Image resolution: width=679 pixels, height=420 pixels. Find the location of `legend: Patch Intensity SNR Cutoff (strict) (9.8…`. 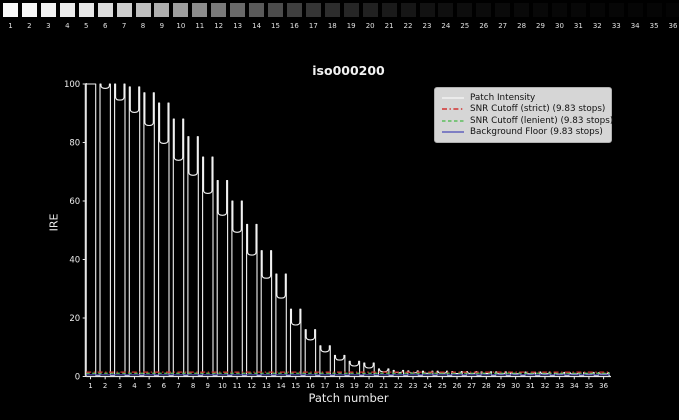

legend: Patch Intensity SNR Cutoff (strict) (9.8… is located at coordinates (523, 115).